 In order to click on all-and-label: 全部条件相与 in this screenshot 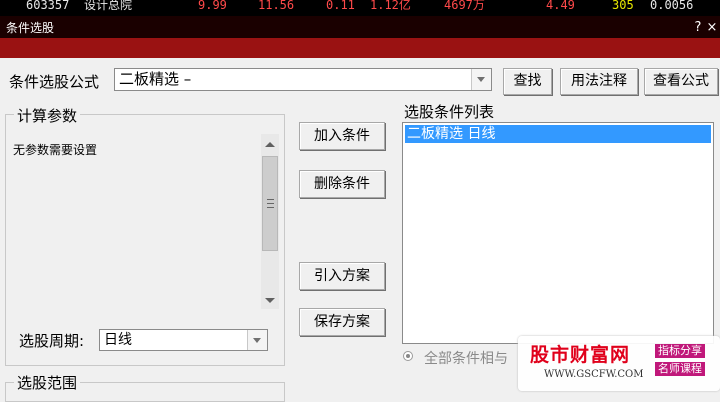, I will do `click(466, 359)`.